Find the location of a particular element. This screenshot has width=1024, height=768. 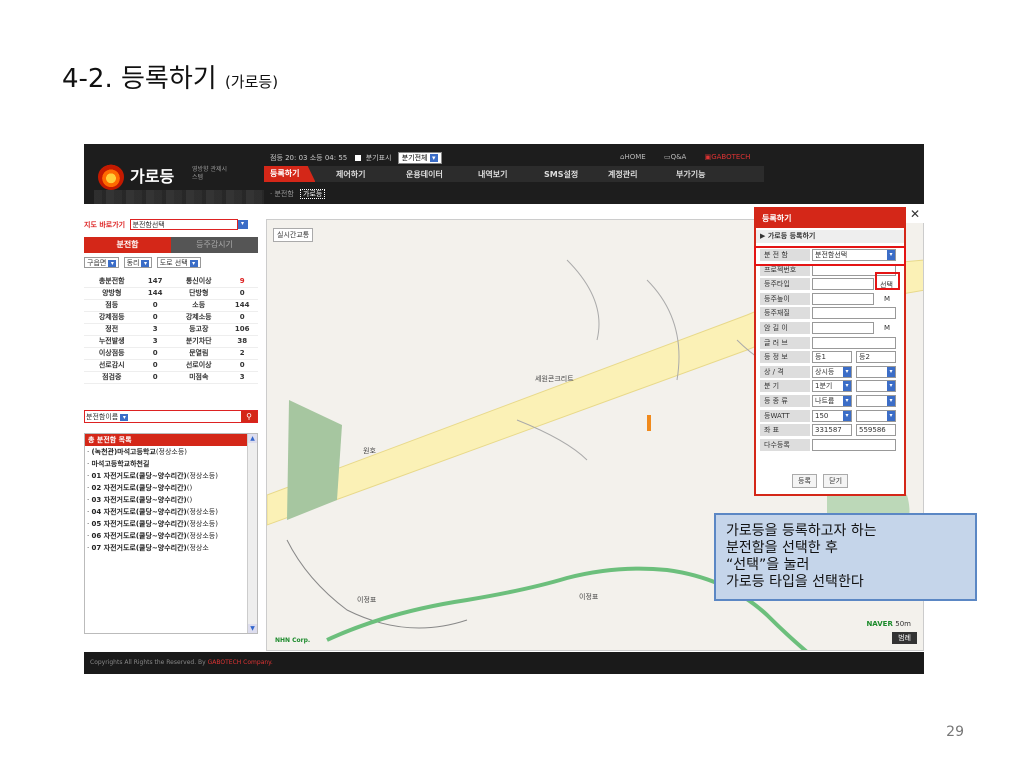

dialog-header: 등록하기 ✕ is located at coordinates (840, 216).